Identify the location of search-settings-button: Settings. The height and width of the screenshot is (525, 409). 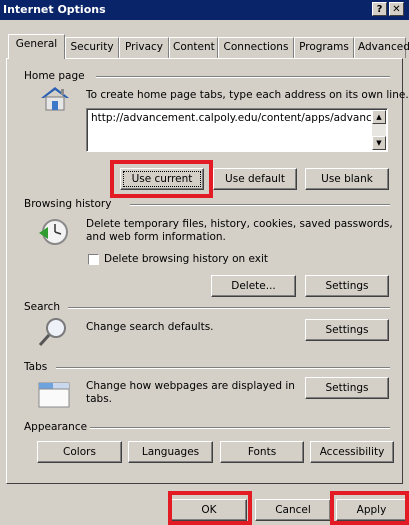
(347, 330).